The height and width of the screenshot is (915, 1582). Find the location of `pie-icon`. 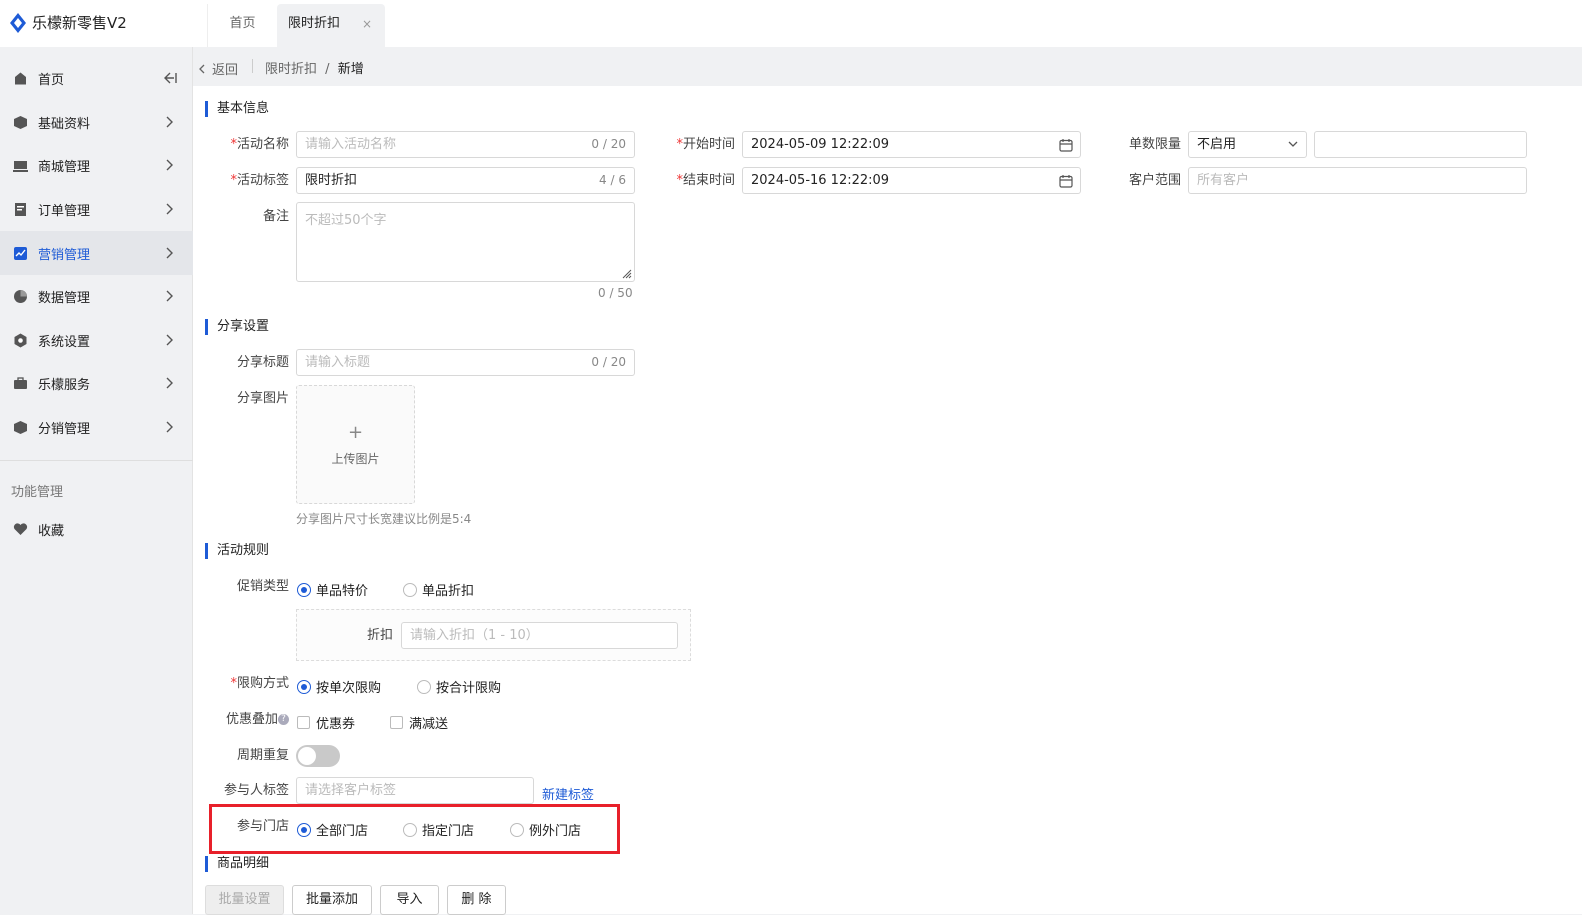

pie-icon is located at coordinates (20, 296).